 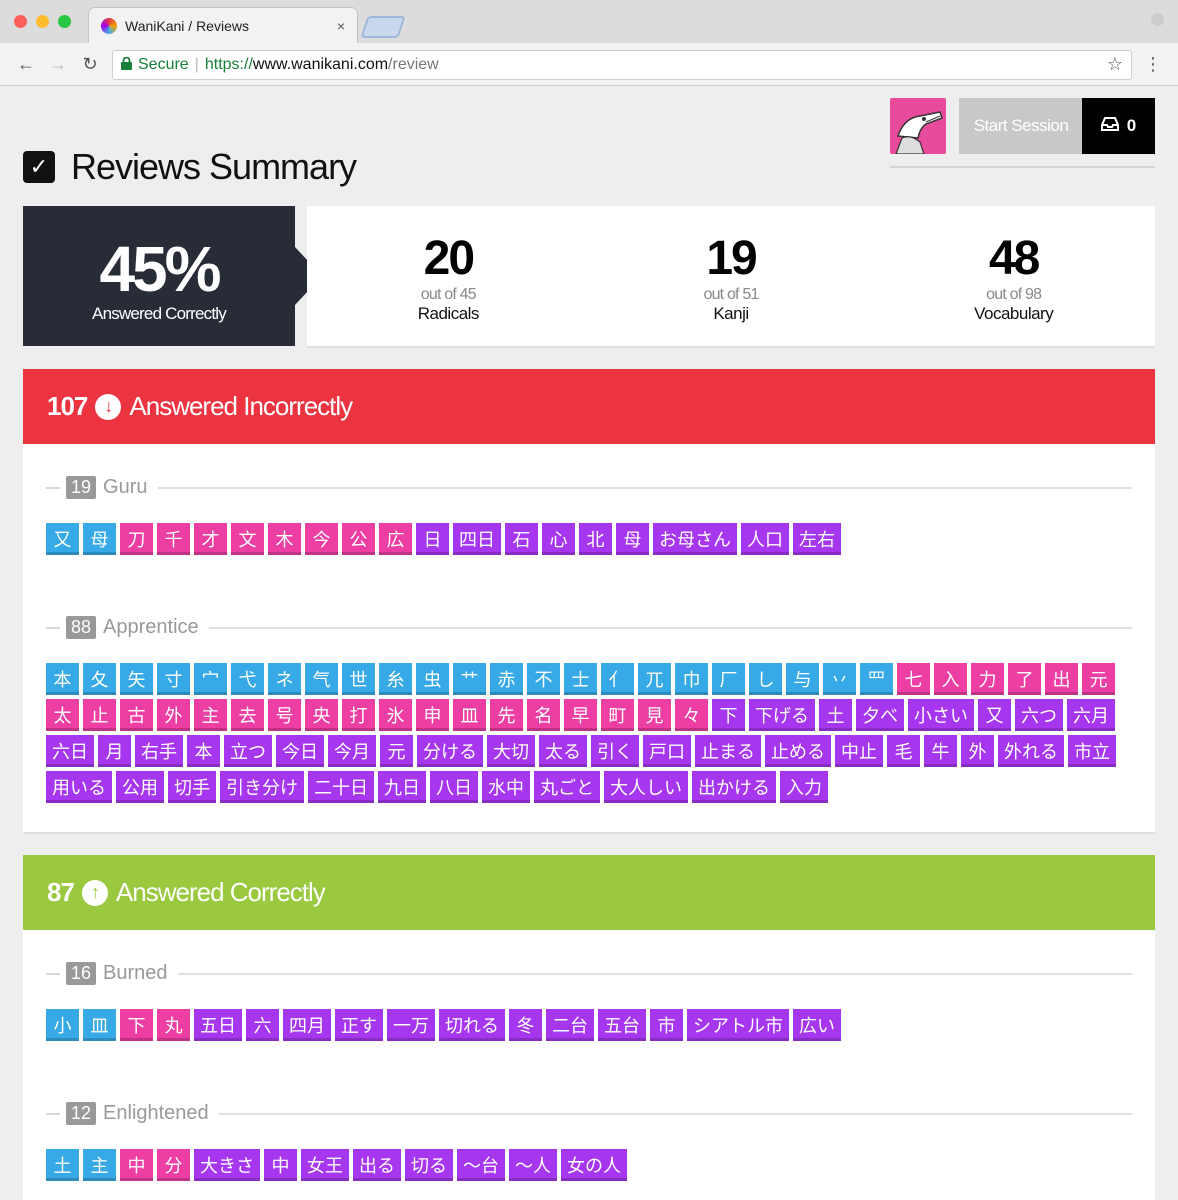 What do you see at coordinates (20, 21) in the screenshot?
I see `close-window-icon` at bounding box center [20, 21].